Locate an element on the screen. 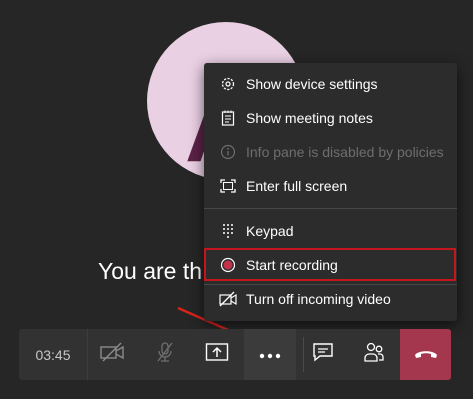 Image resolution: width=473 pixels, height=399 pixels. menu-item-incoming-video: Turn off incoming video is located at coordinates (330, 299).